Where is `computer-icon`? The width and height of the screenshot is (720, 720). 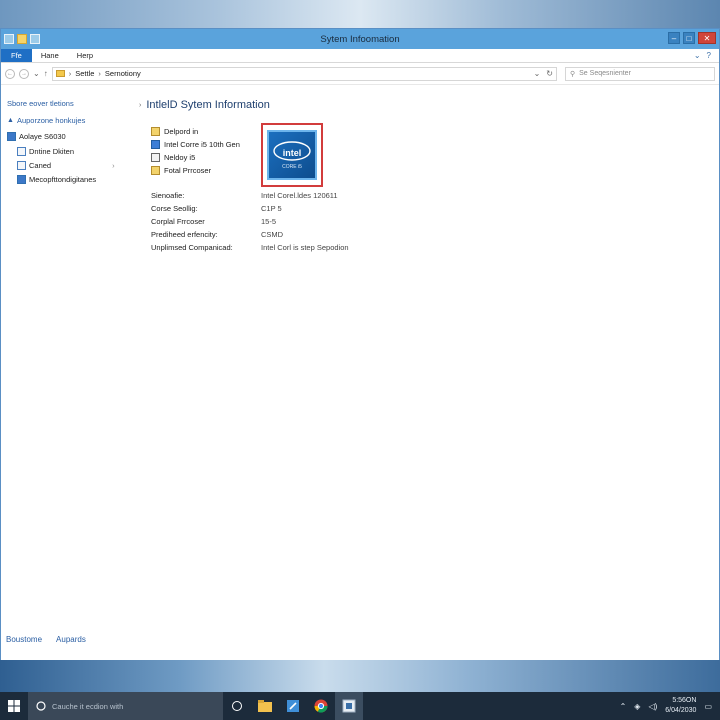
computer-icon is located at coordinates (11, 136).